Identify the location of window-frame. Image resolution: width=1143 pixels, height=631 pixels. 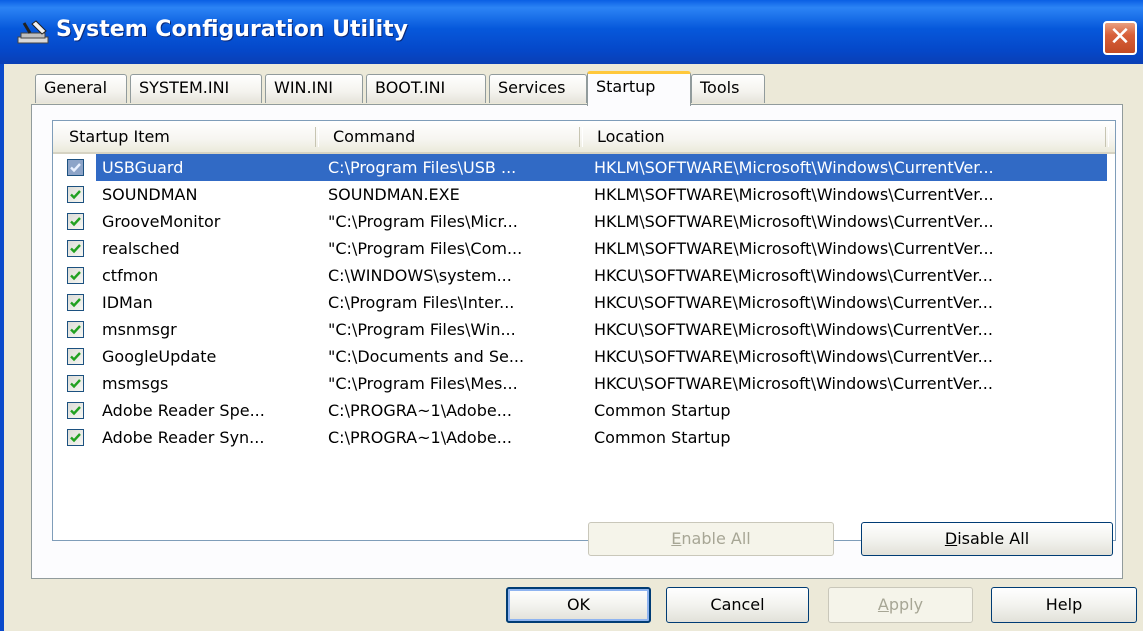
(2, 347).